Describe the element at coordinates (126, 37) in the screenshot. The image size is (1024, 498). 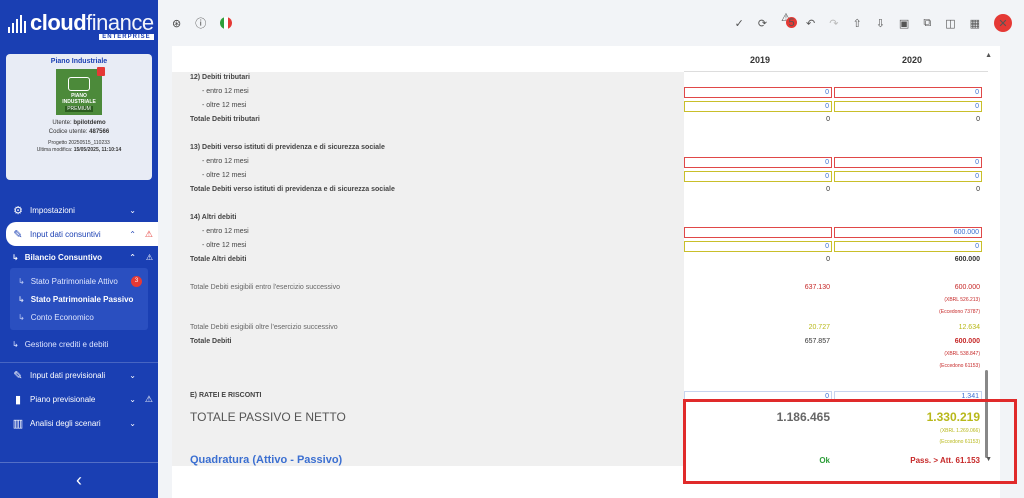
I see `brand-edition: ENTERPRISE` at that location.